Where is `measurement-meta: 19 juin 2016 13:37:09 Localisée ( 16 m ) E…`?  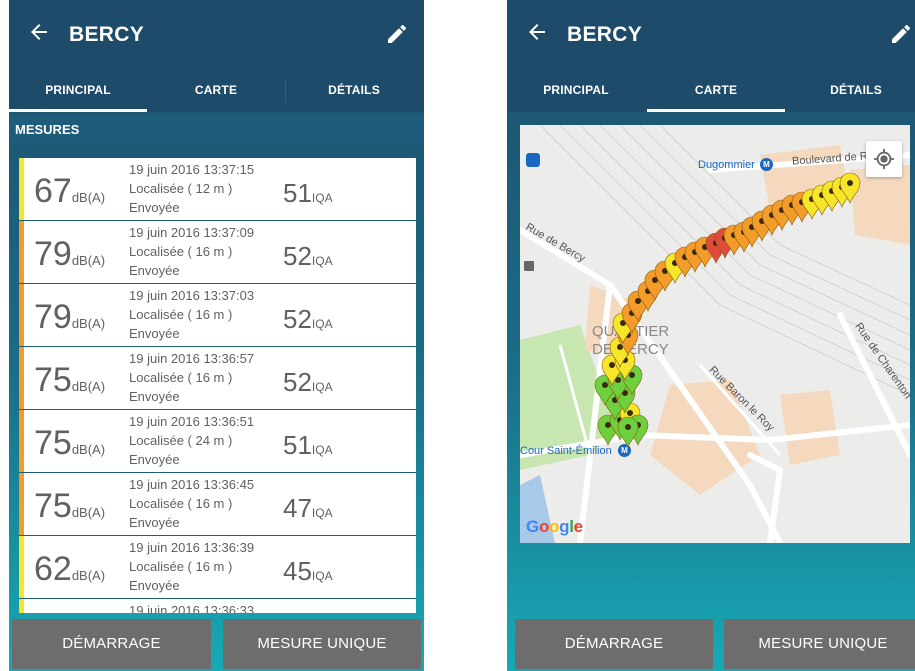
measurement-meta: 19 juin 2016 13:37:09 Localisée ( 16 m ) E… is located at coordinates (191, 251).